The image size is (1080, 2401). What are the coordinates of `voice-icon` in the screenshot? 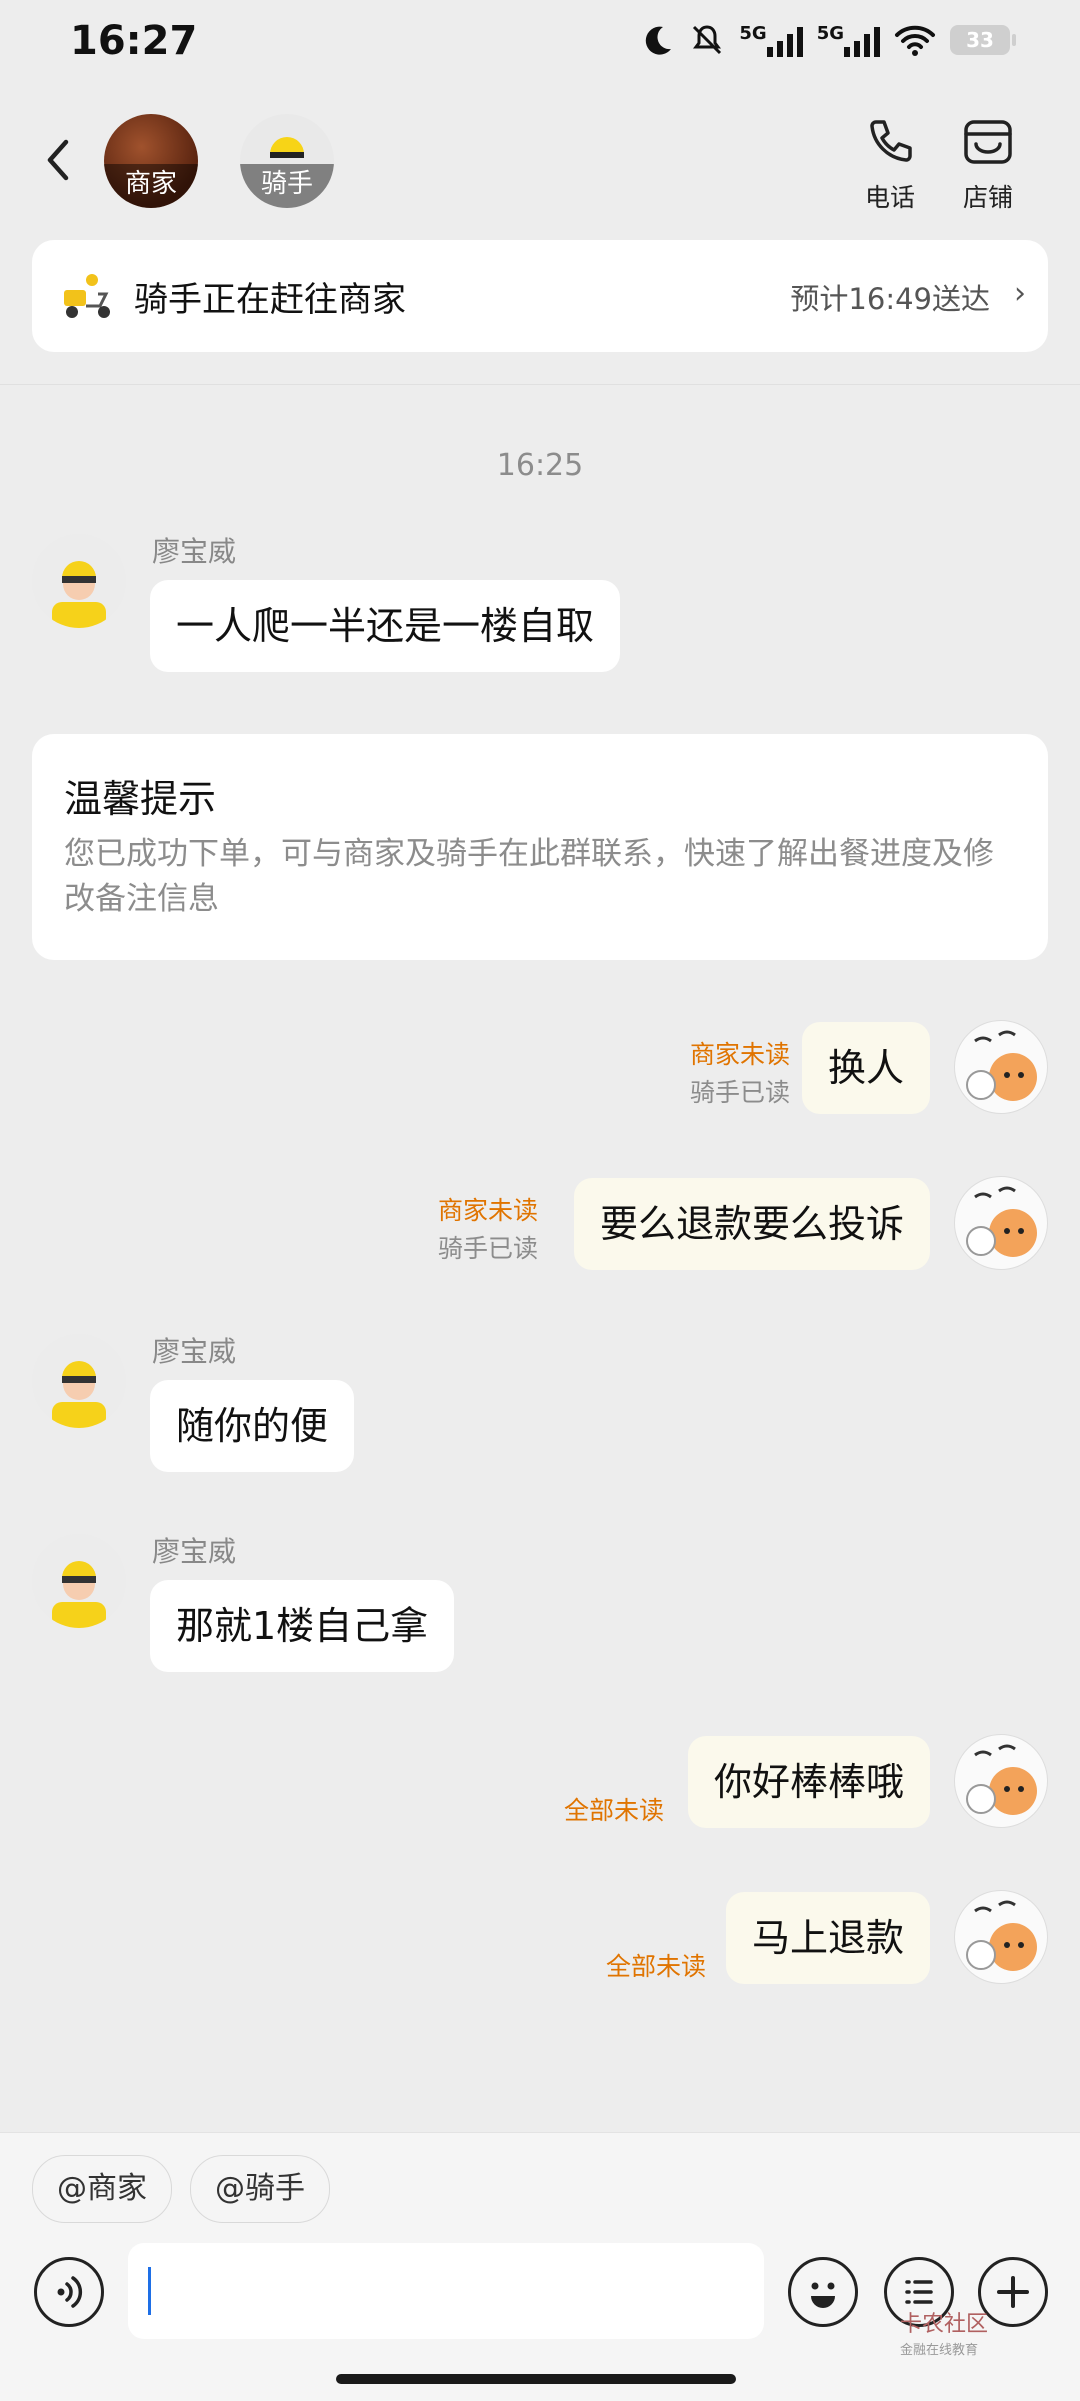 It's located at (70, 2292).